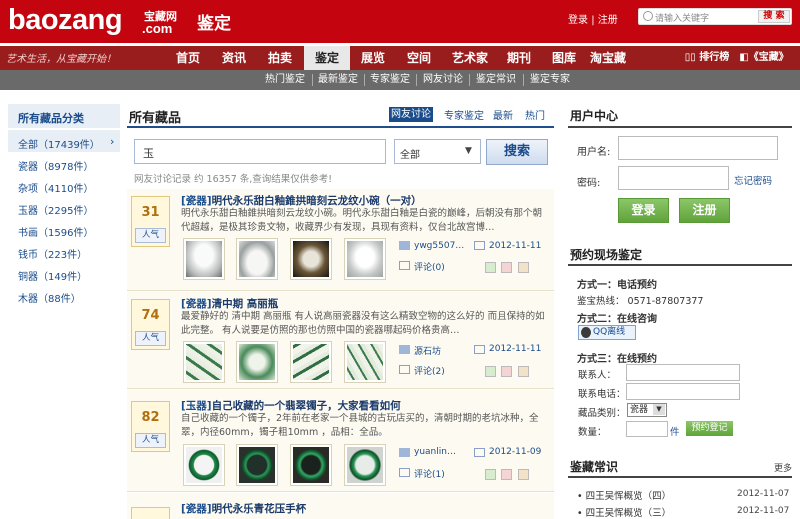  What do you see at coordinates (608, 20) in the screenshot?
I see `register-link: 注册` at bounding box center [608, 20].